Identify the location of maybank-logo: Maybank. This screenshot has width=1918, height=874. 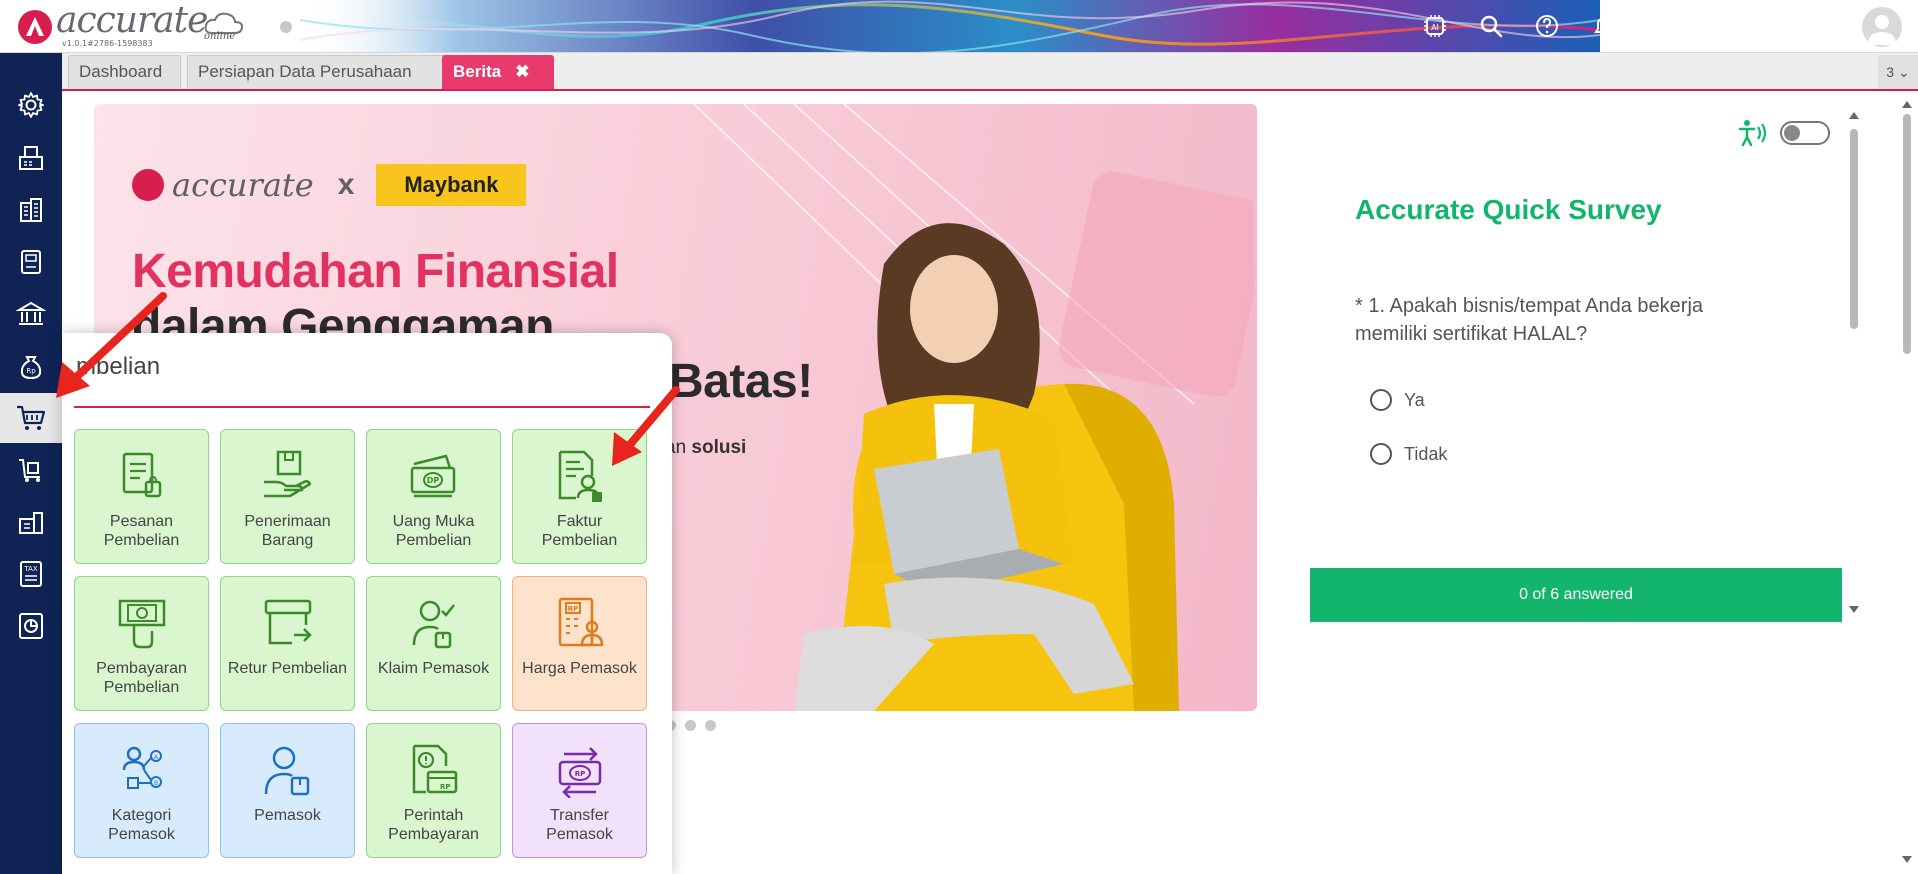
(451, 185).